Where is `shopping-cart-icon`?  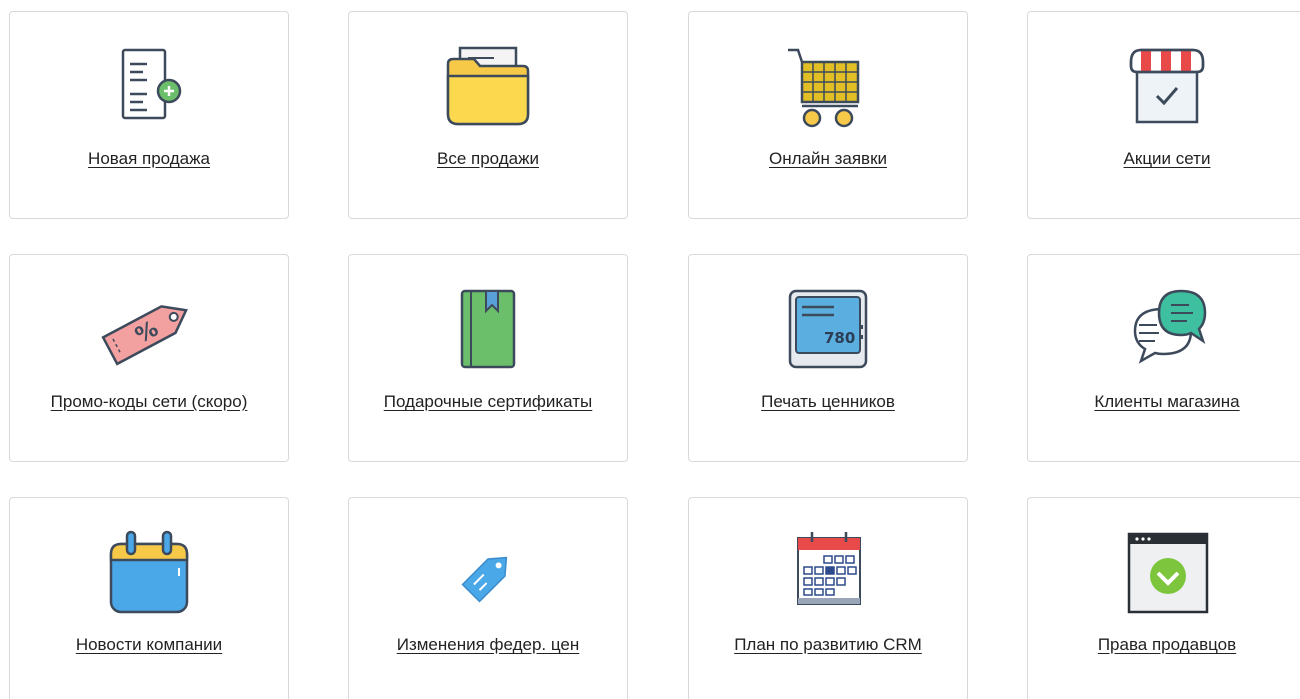
shopping-cart-icon is located at coordinates (828, 87).